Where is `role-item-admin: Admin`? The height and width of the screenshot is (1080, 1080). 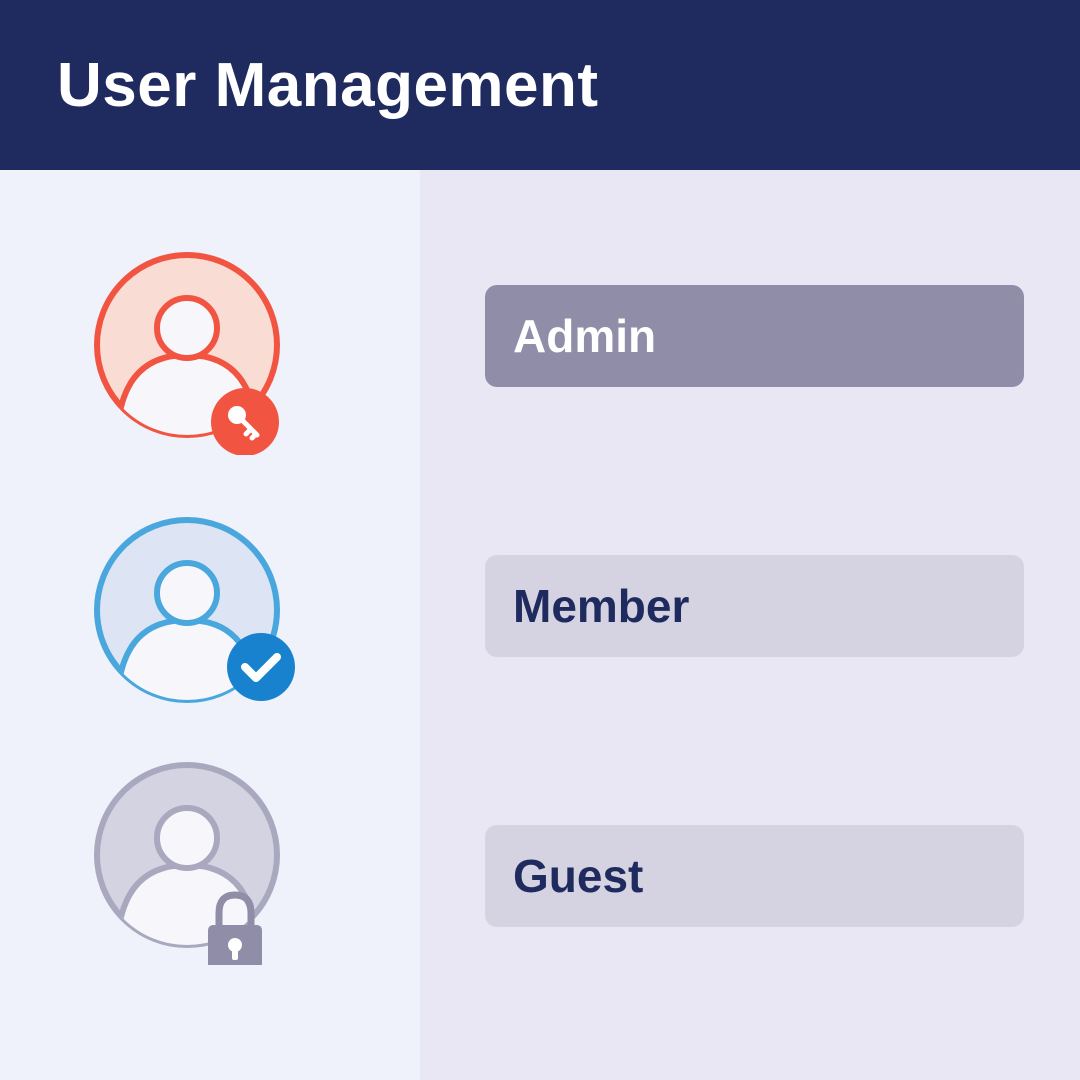
role-item-admin: Admin is located at coordinates (754, 336).